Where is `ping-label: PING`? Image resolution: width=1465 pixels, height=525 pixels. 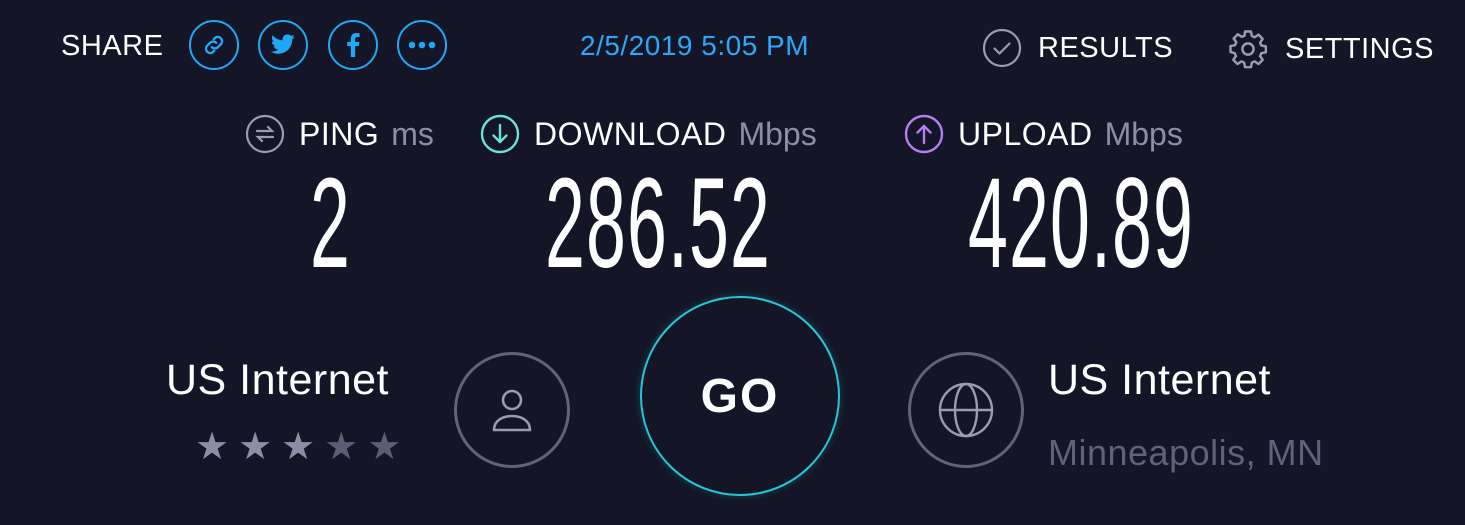
ping-label: PING is located at coordinates (339, 133).